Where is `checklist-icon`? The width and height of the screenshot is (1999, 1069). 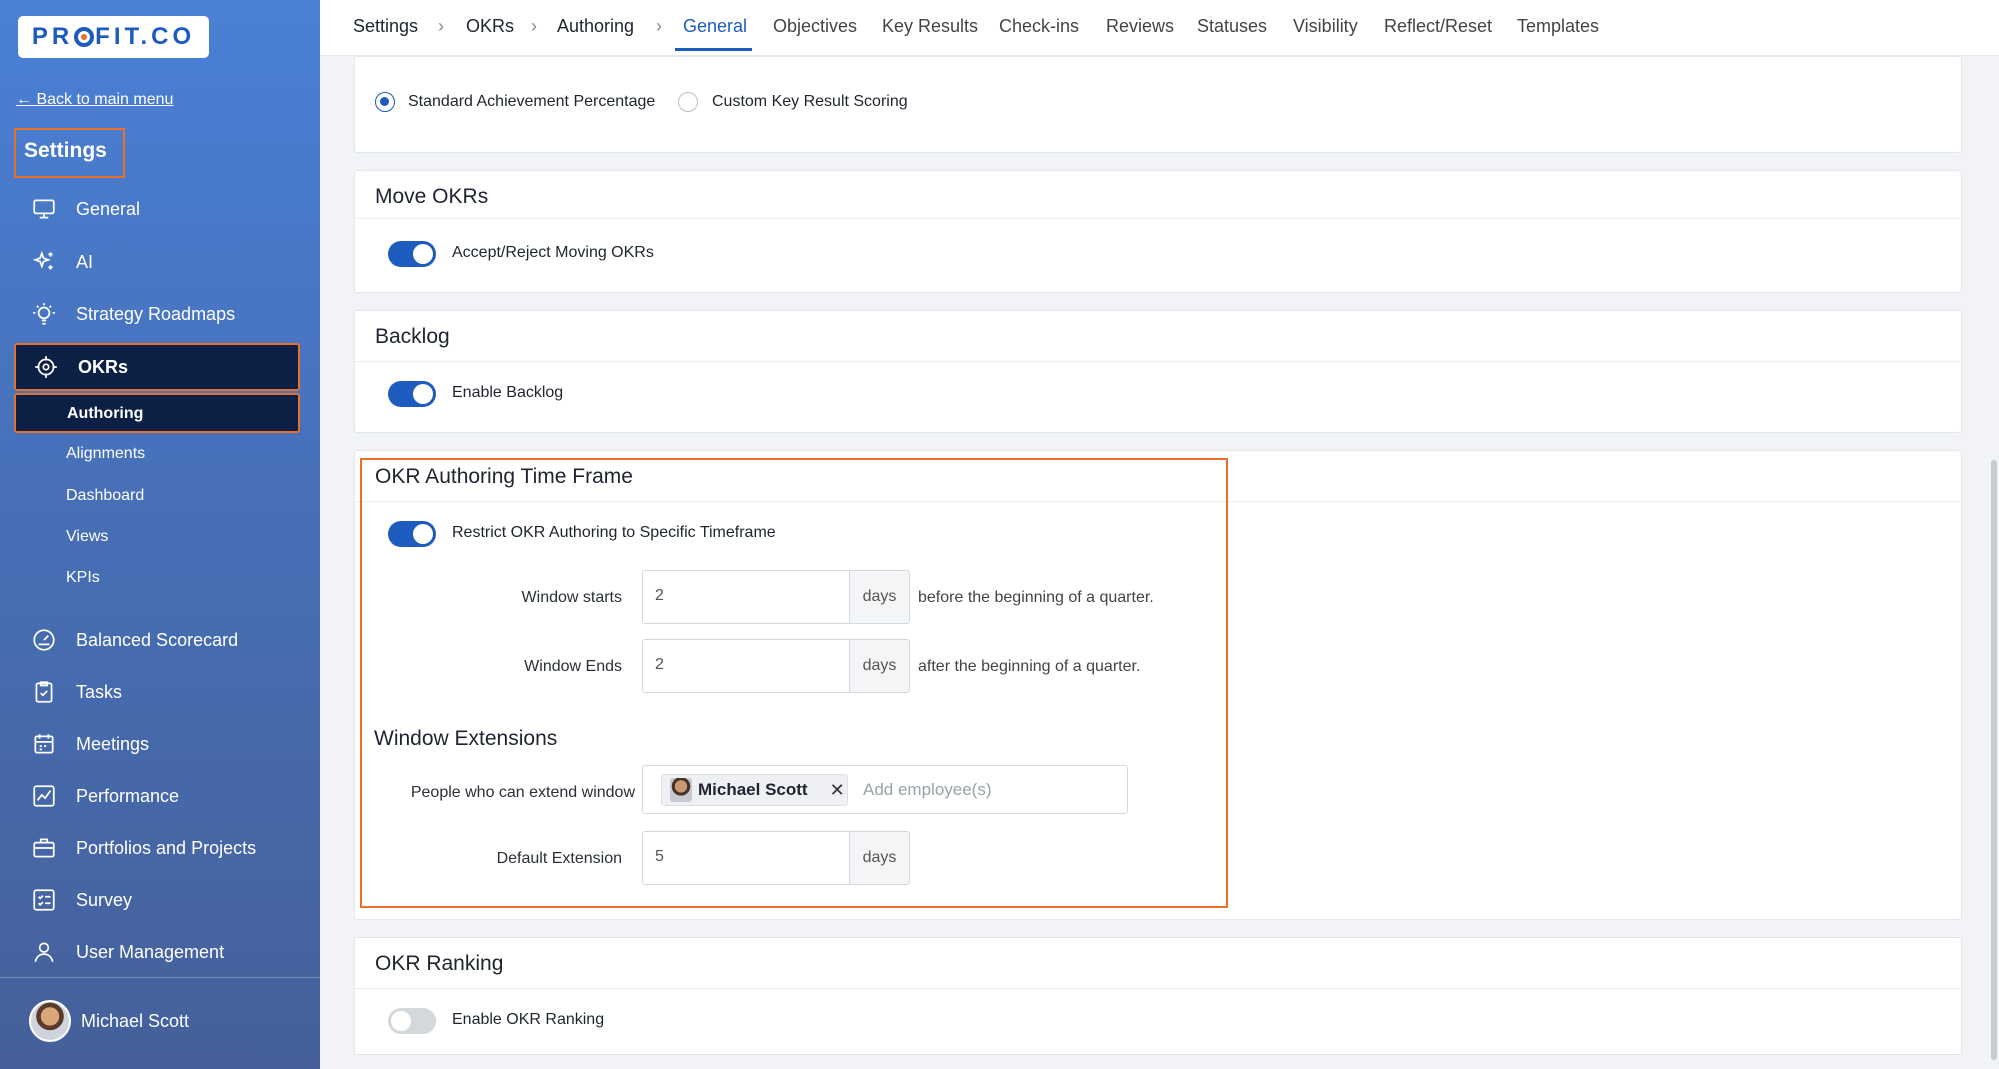
checklist-icon is located at coordinates (44, 900).